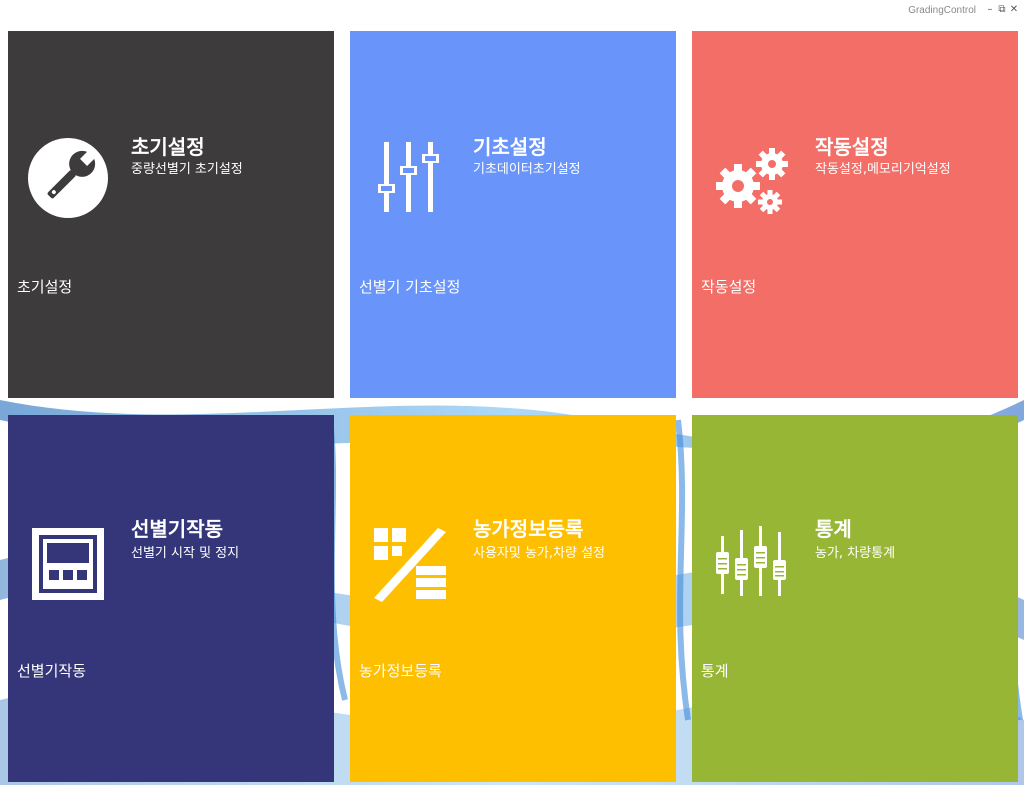 The width and height of the screenshot is (1024, 785). I want to click on control-panel-icon, so click(68, 564).